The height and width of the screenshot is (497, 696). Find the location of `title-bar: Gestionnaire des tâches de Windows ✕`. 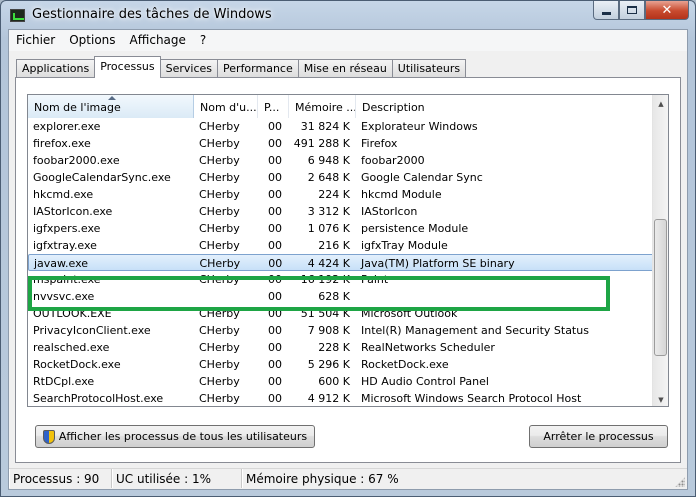

title-bar: Gestionnaire des tâches de Windows ✕ is located at coordinates (348, 15).